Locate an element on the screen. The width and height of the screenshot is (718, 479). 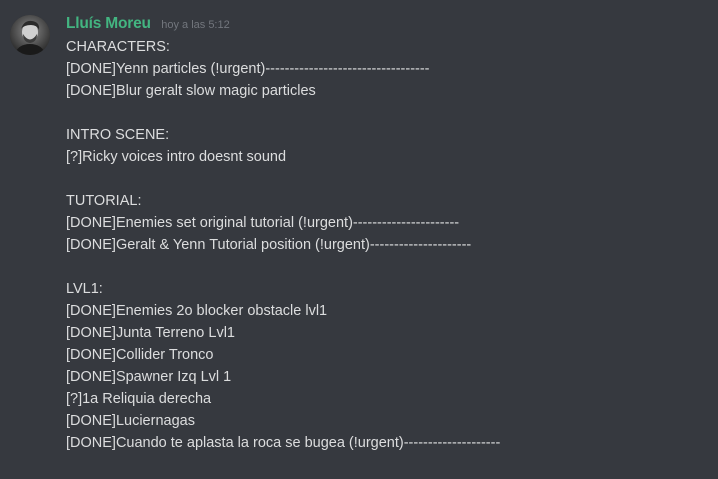
message-line: [DONE]Enemies 2o blocker obstacle lvl1 is located at coordinates (197, 311).